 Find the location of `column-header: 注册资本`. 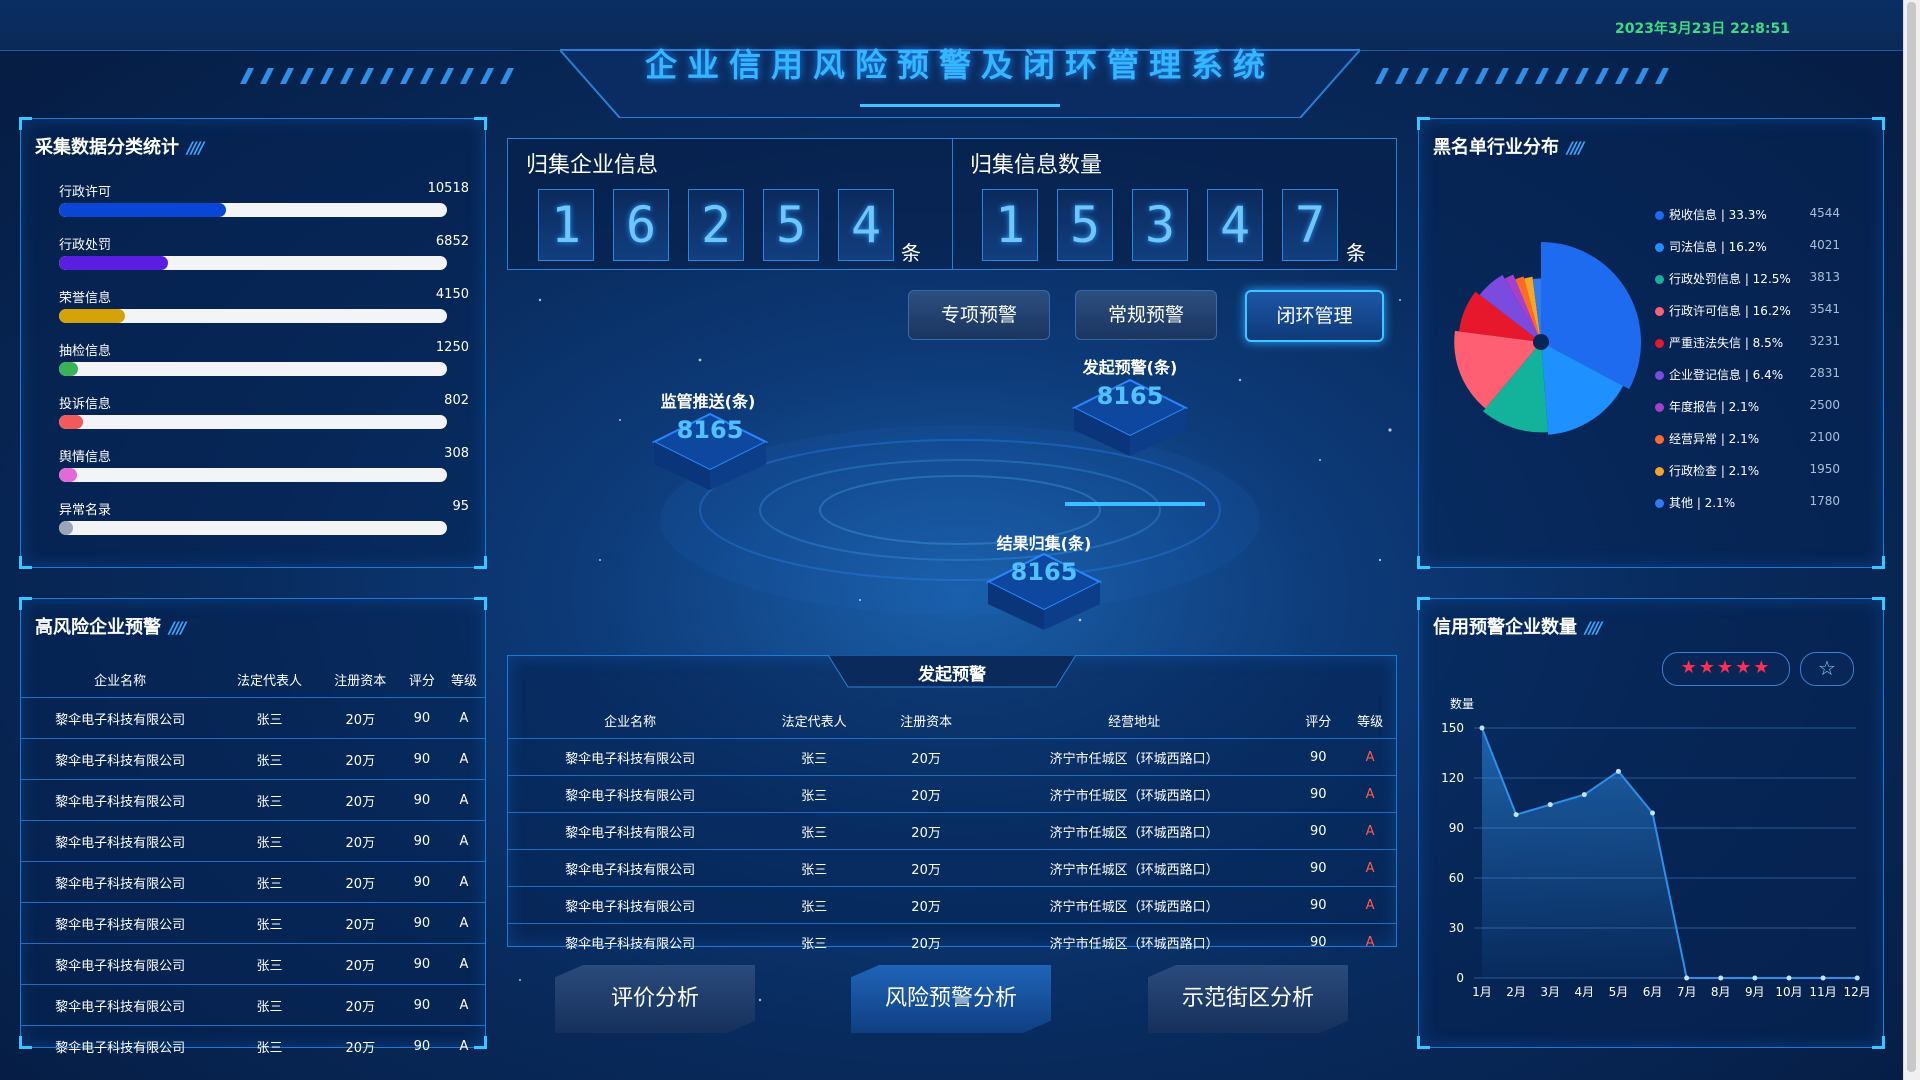

column-header: 注册资本 is located at coordinates (360, 681).